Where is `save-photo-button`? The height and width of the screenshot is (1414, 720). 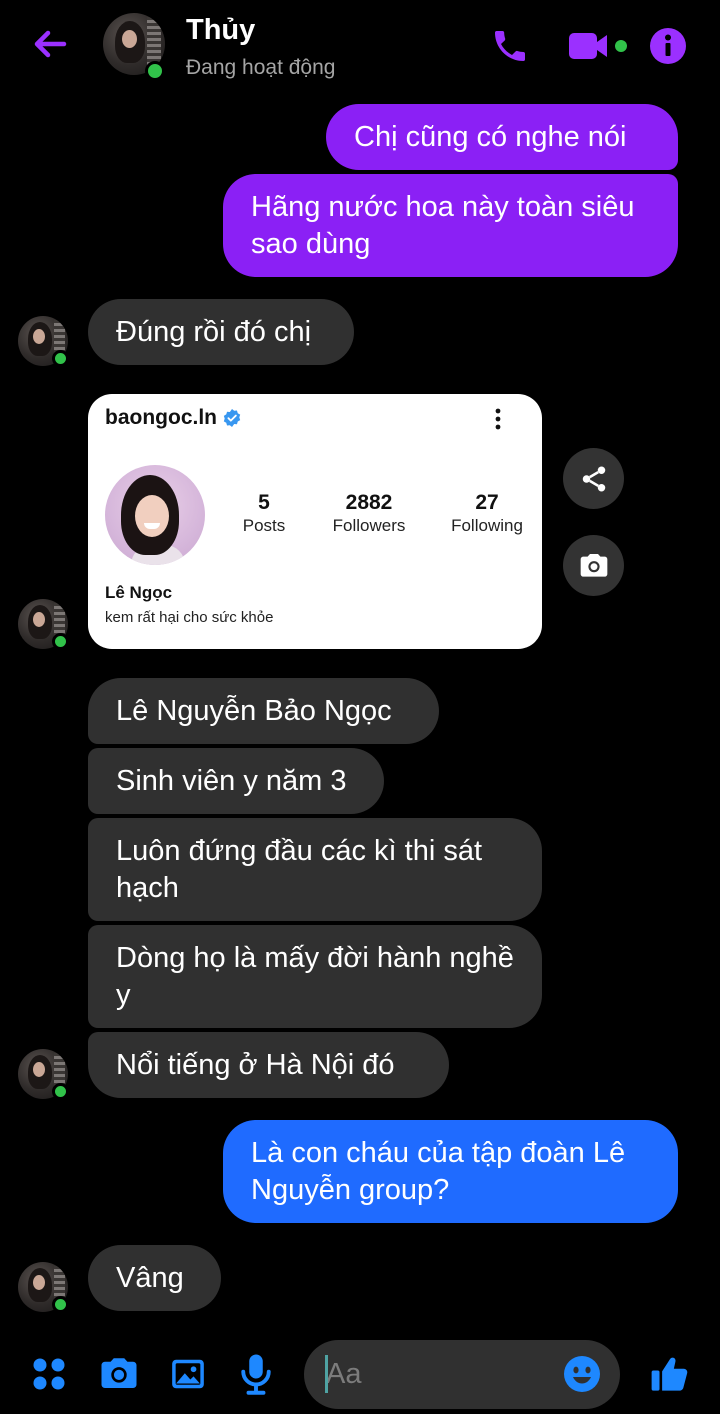 save-photo-button is located at coordinates (593, 565).